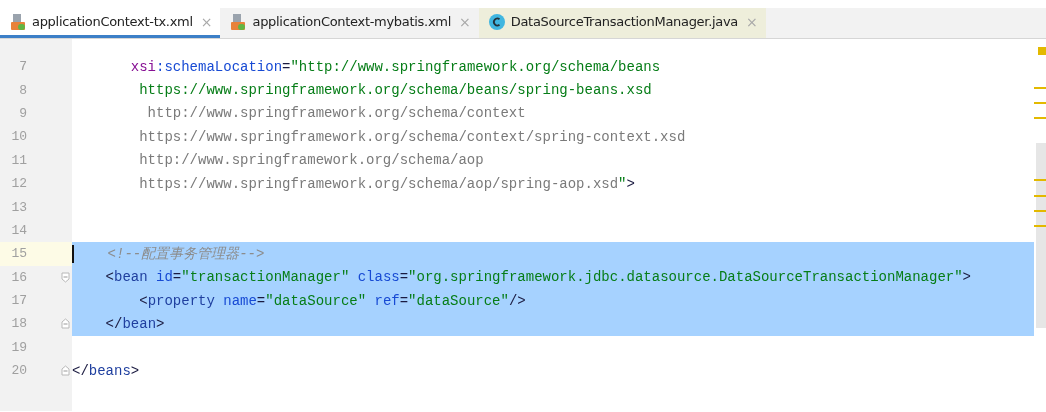  I want to click on editor-tab: applicationContext-mybatis.xml ×, so click(349, 23).